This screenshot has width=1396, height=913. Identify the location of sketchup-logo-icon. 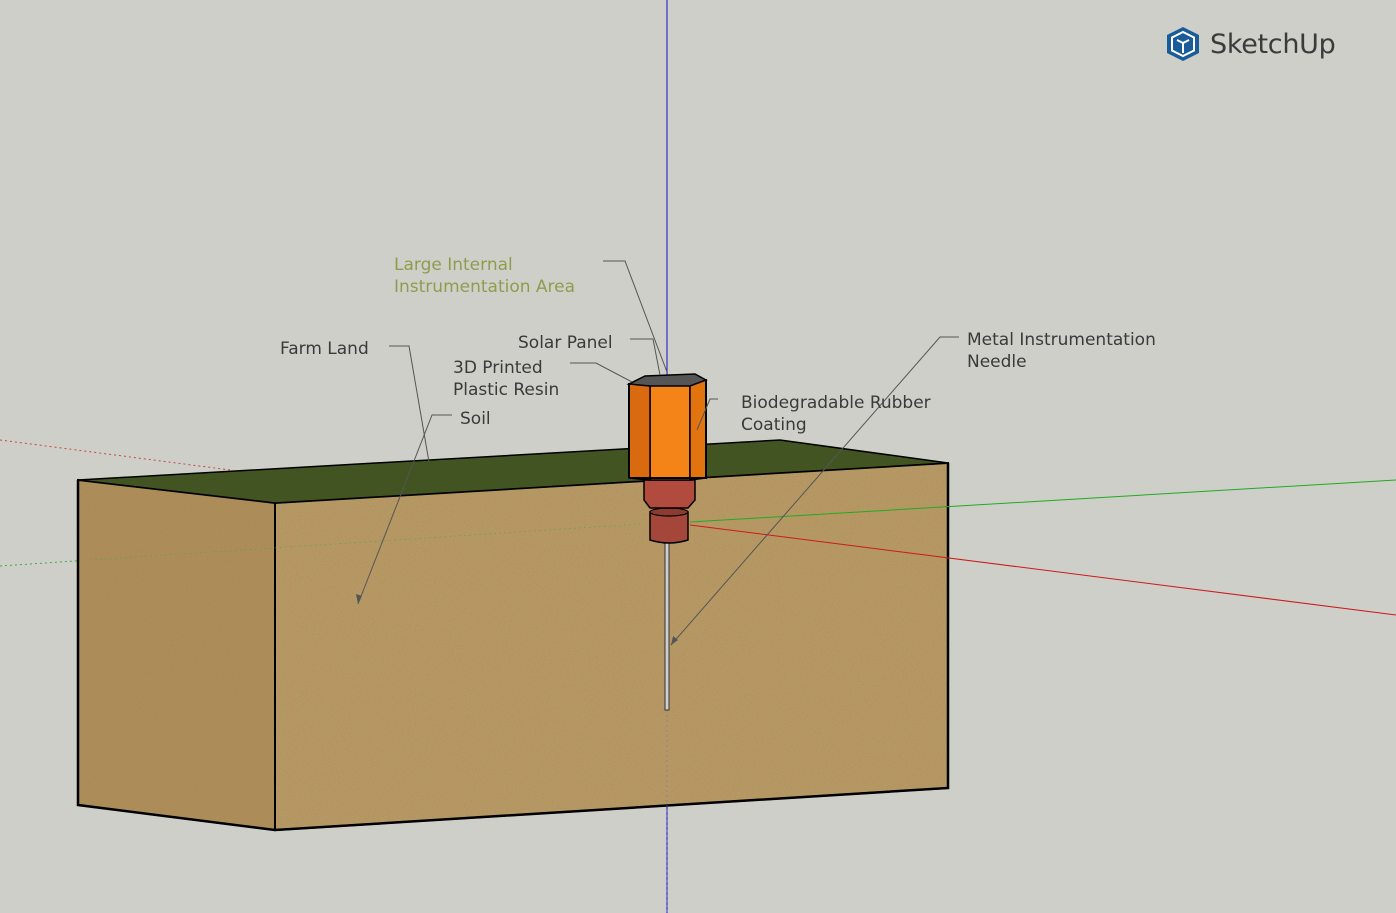
(1183, 44).